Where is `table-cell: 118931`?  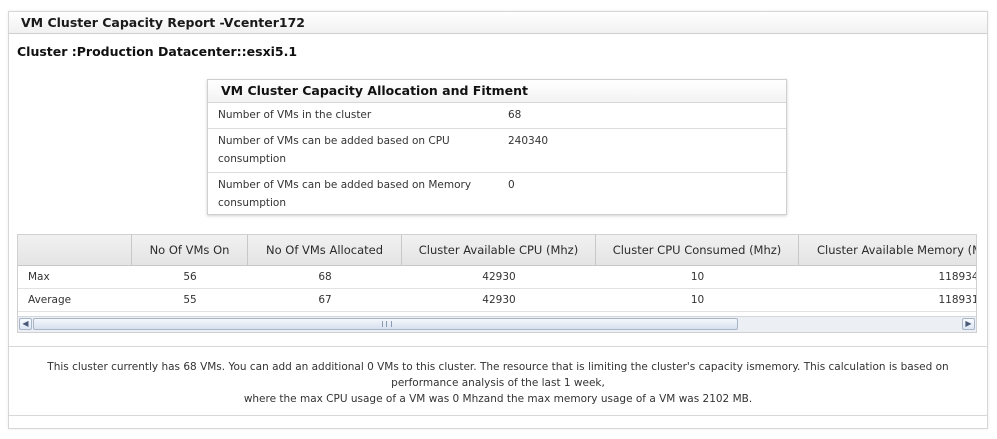 table-cell: 118931 is located at coordinates (957, 300).